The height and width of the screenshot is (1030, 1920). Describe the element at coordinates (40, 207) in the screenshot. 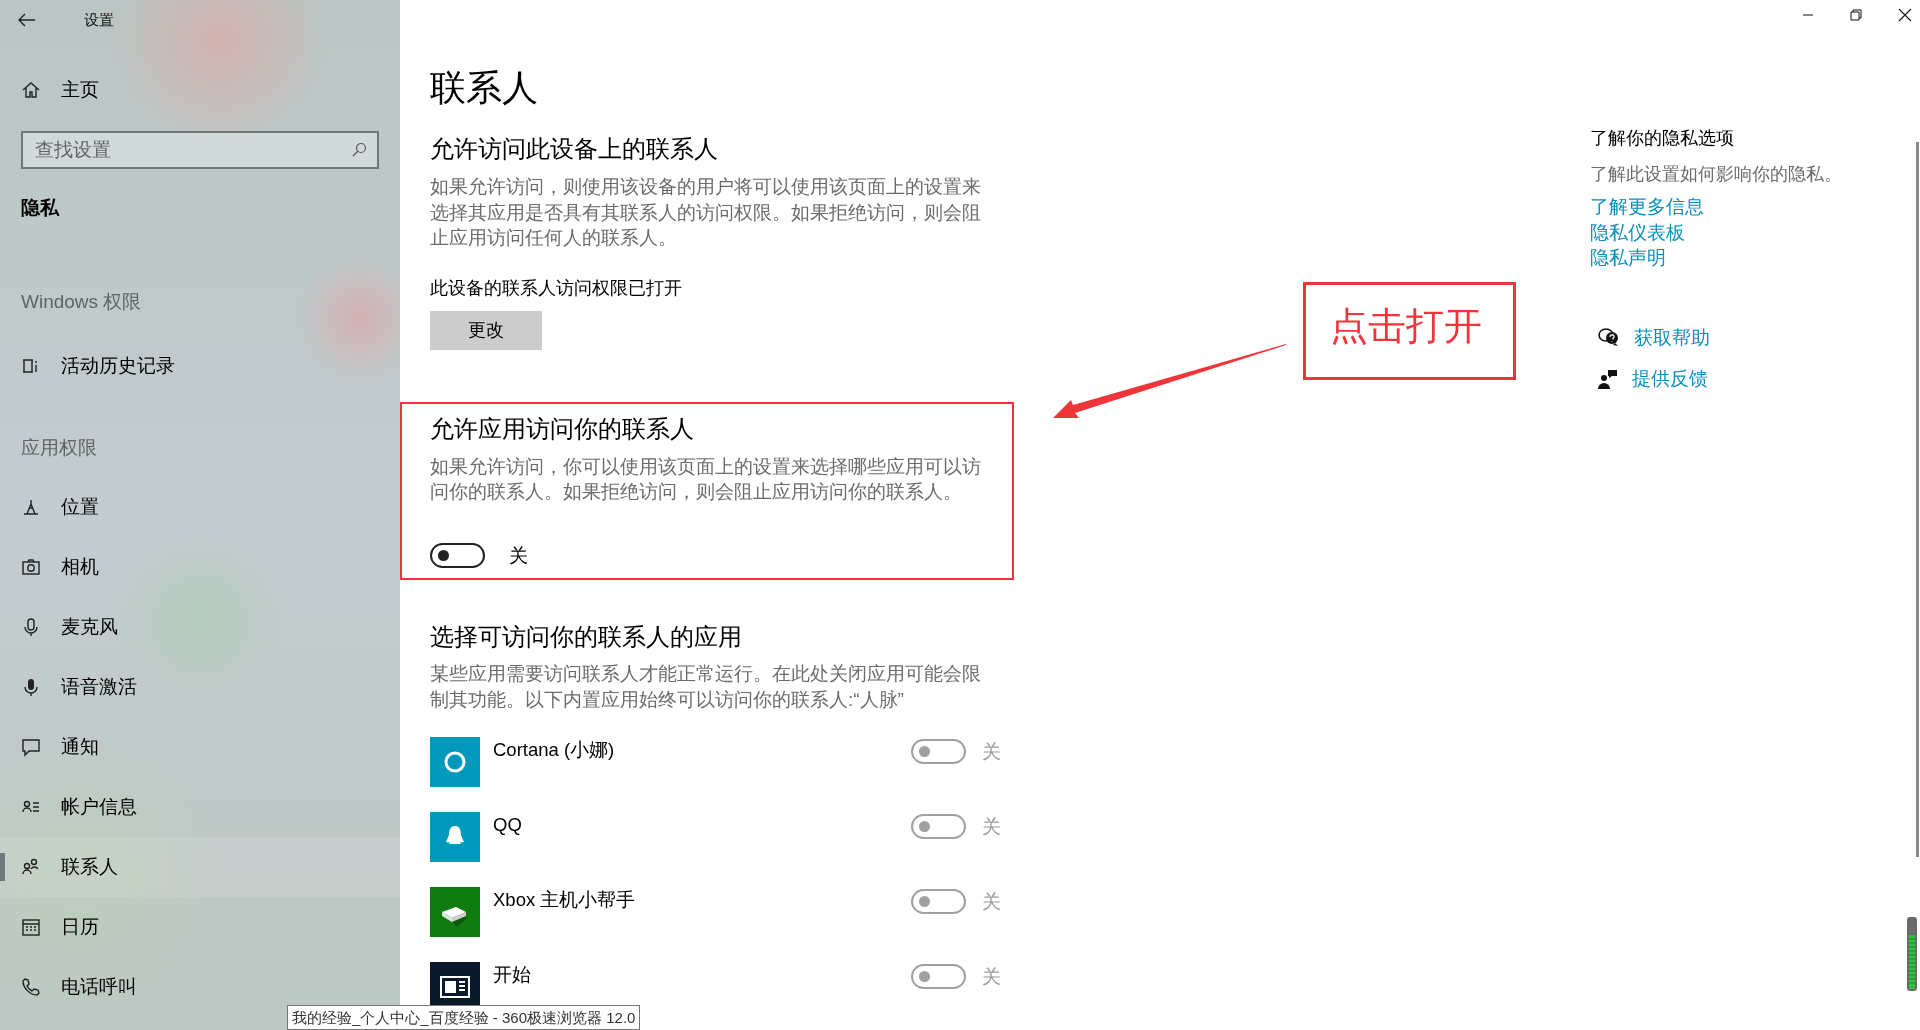

I see `section-title: 隐私` at that location.